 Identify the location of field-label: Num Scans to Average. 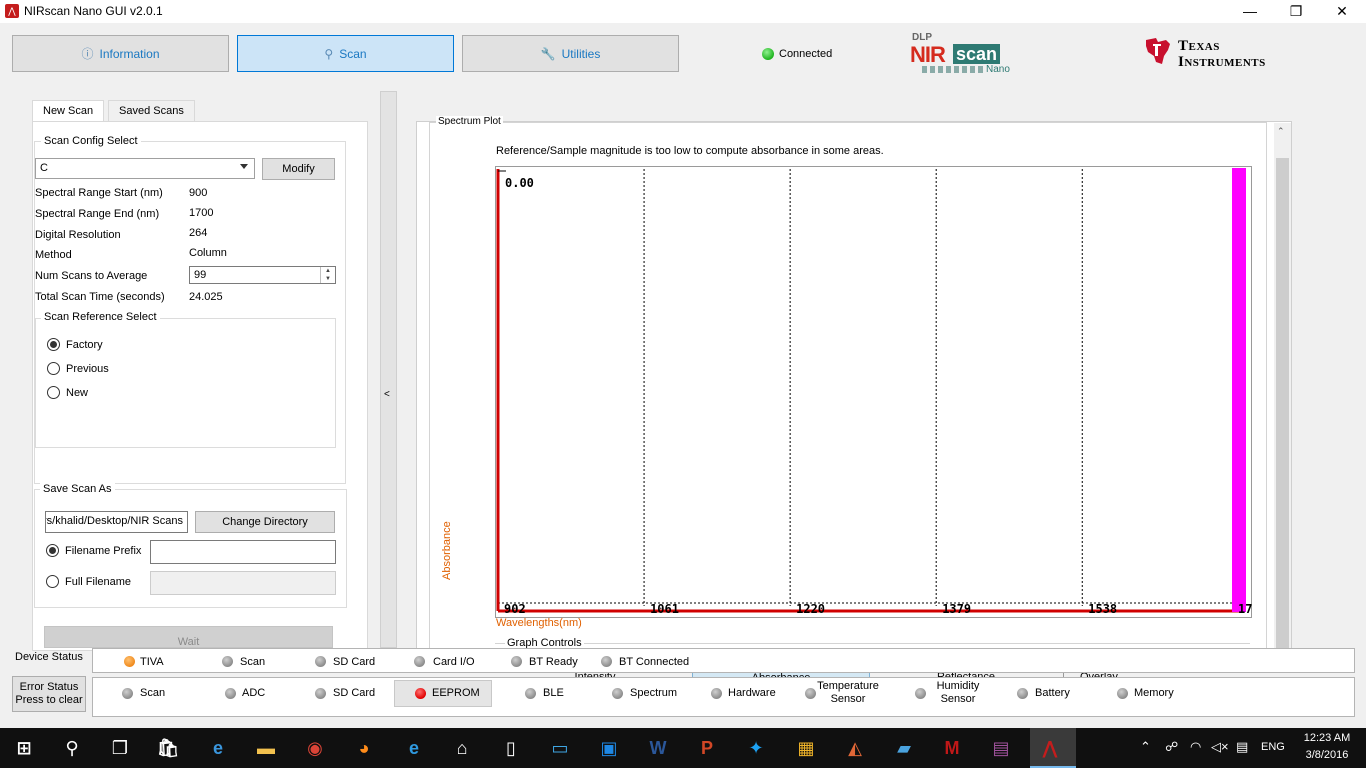
(91, 276).